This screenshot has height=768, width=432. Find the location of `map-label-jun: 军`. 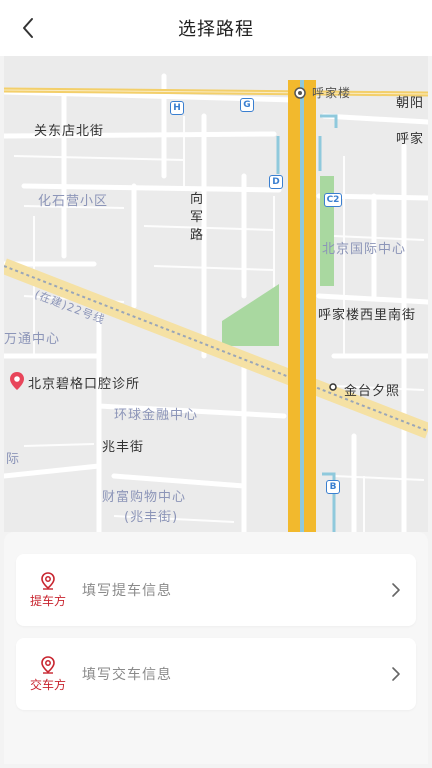

map-label-jun: 军 is located at coordinates (197, 217).